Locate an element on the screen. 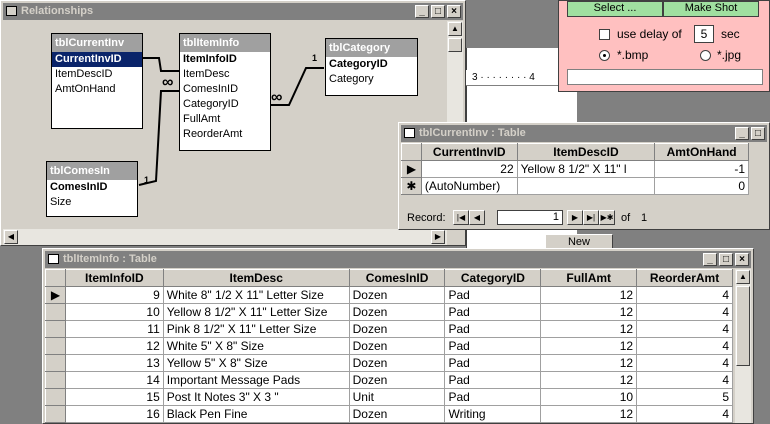  cell: 22 is located at coordinates (469, 169).